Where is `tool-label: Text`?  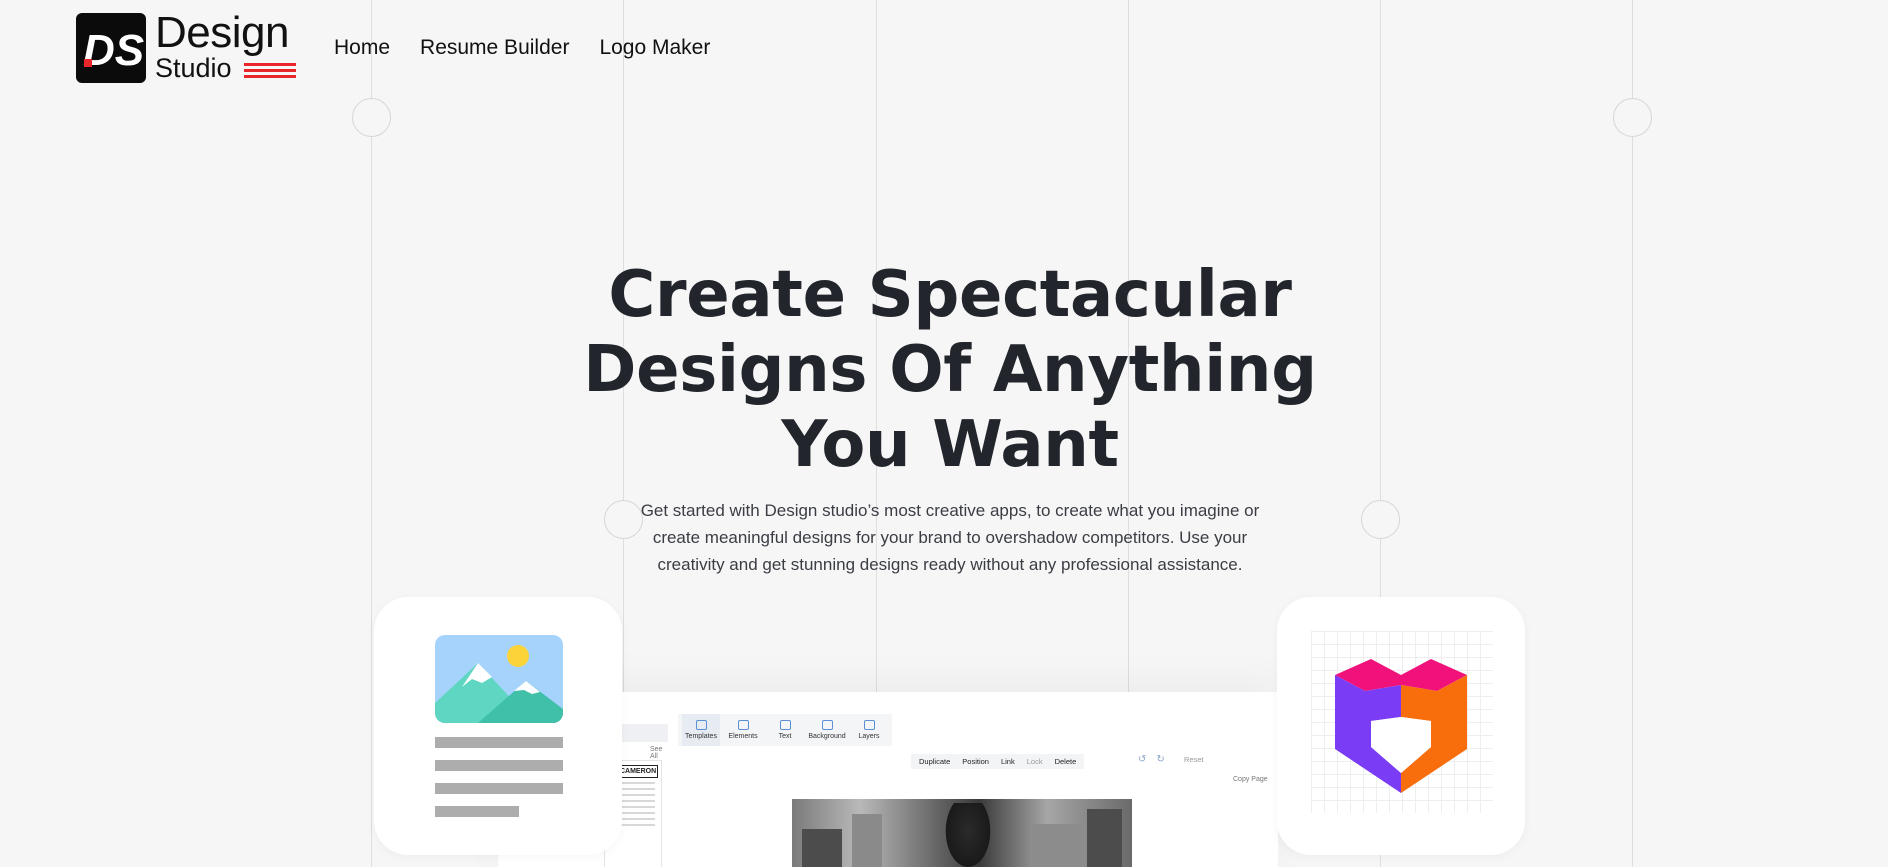 tool-label: Text is located at coordinates (785, 736).